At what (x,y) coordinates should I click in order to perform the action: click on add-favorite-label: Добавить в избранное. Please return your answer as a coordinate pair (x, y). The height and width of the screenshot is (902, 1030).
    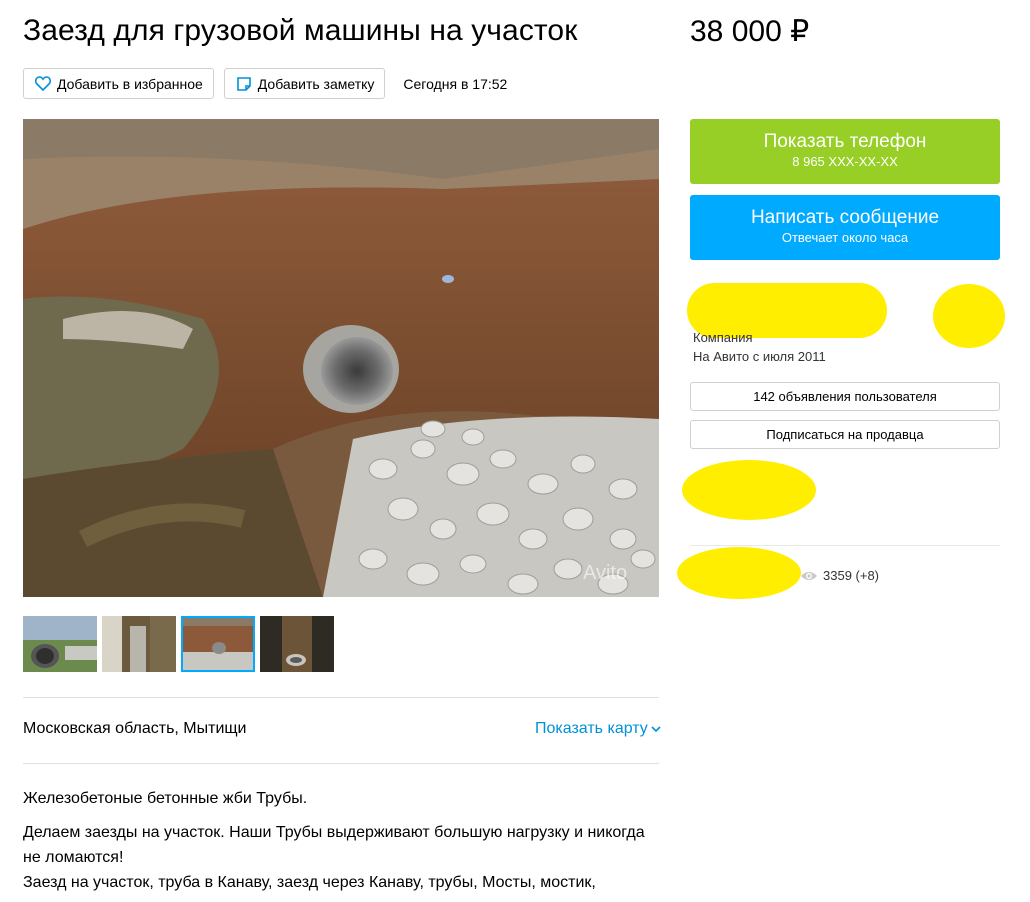
    Looking at the image, I should click on (130, 83).